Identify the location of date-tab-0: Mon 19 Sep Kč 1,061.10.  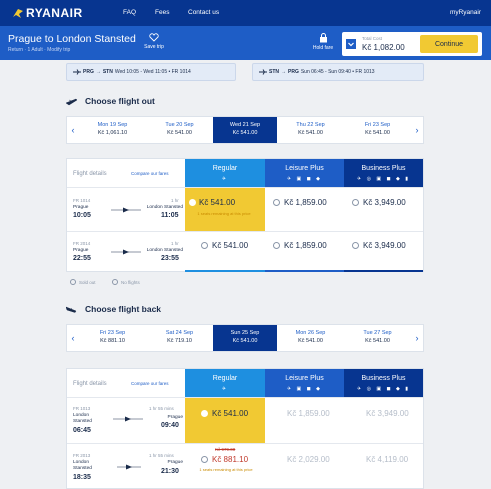
(112, 130).